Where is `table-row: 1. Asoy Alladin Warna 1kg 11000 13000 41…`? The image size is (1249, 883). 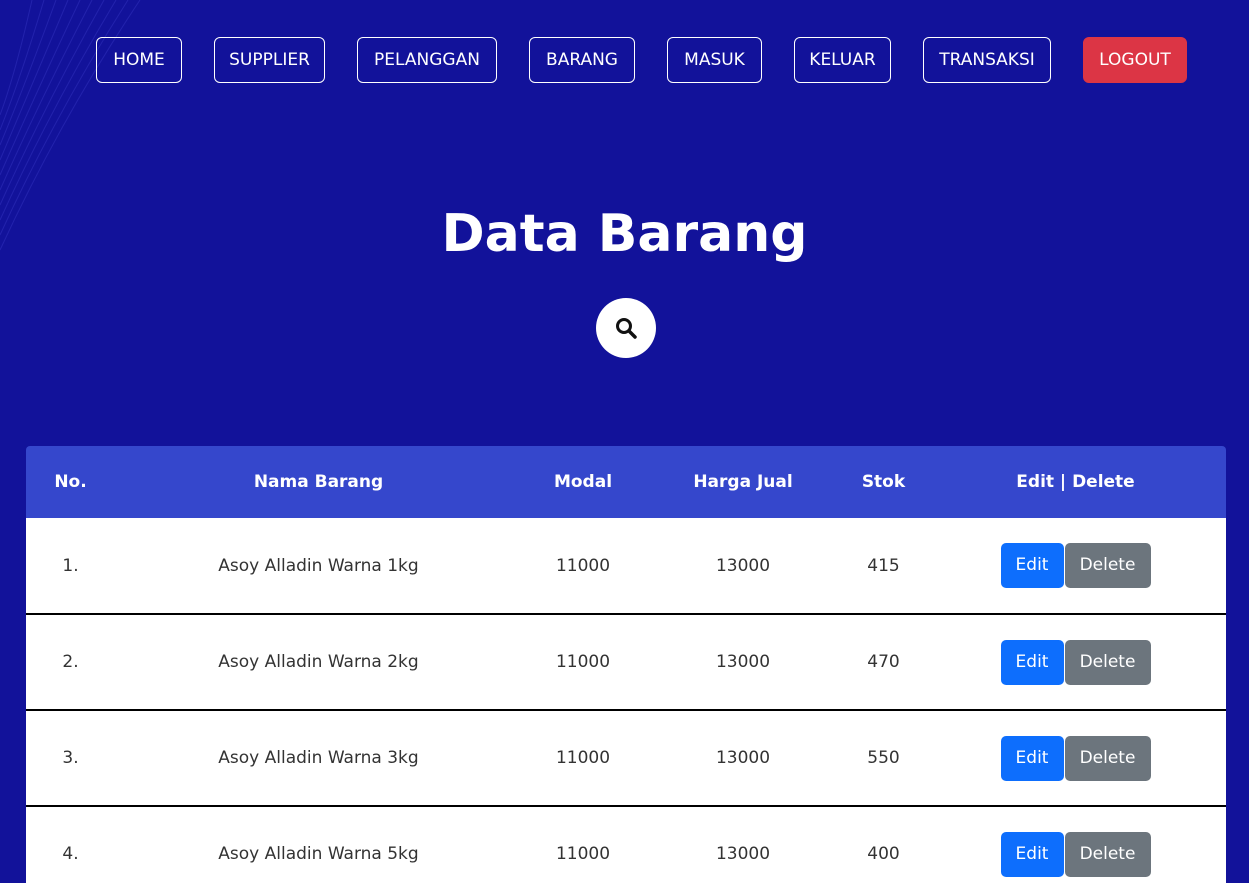
table-row: 1. Asoy Alladin Warna 1kg 11000 13000 41… is located at coordinates (626, 566).